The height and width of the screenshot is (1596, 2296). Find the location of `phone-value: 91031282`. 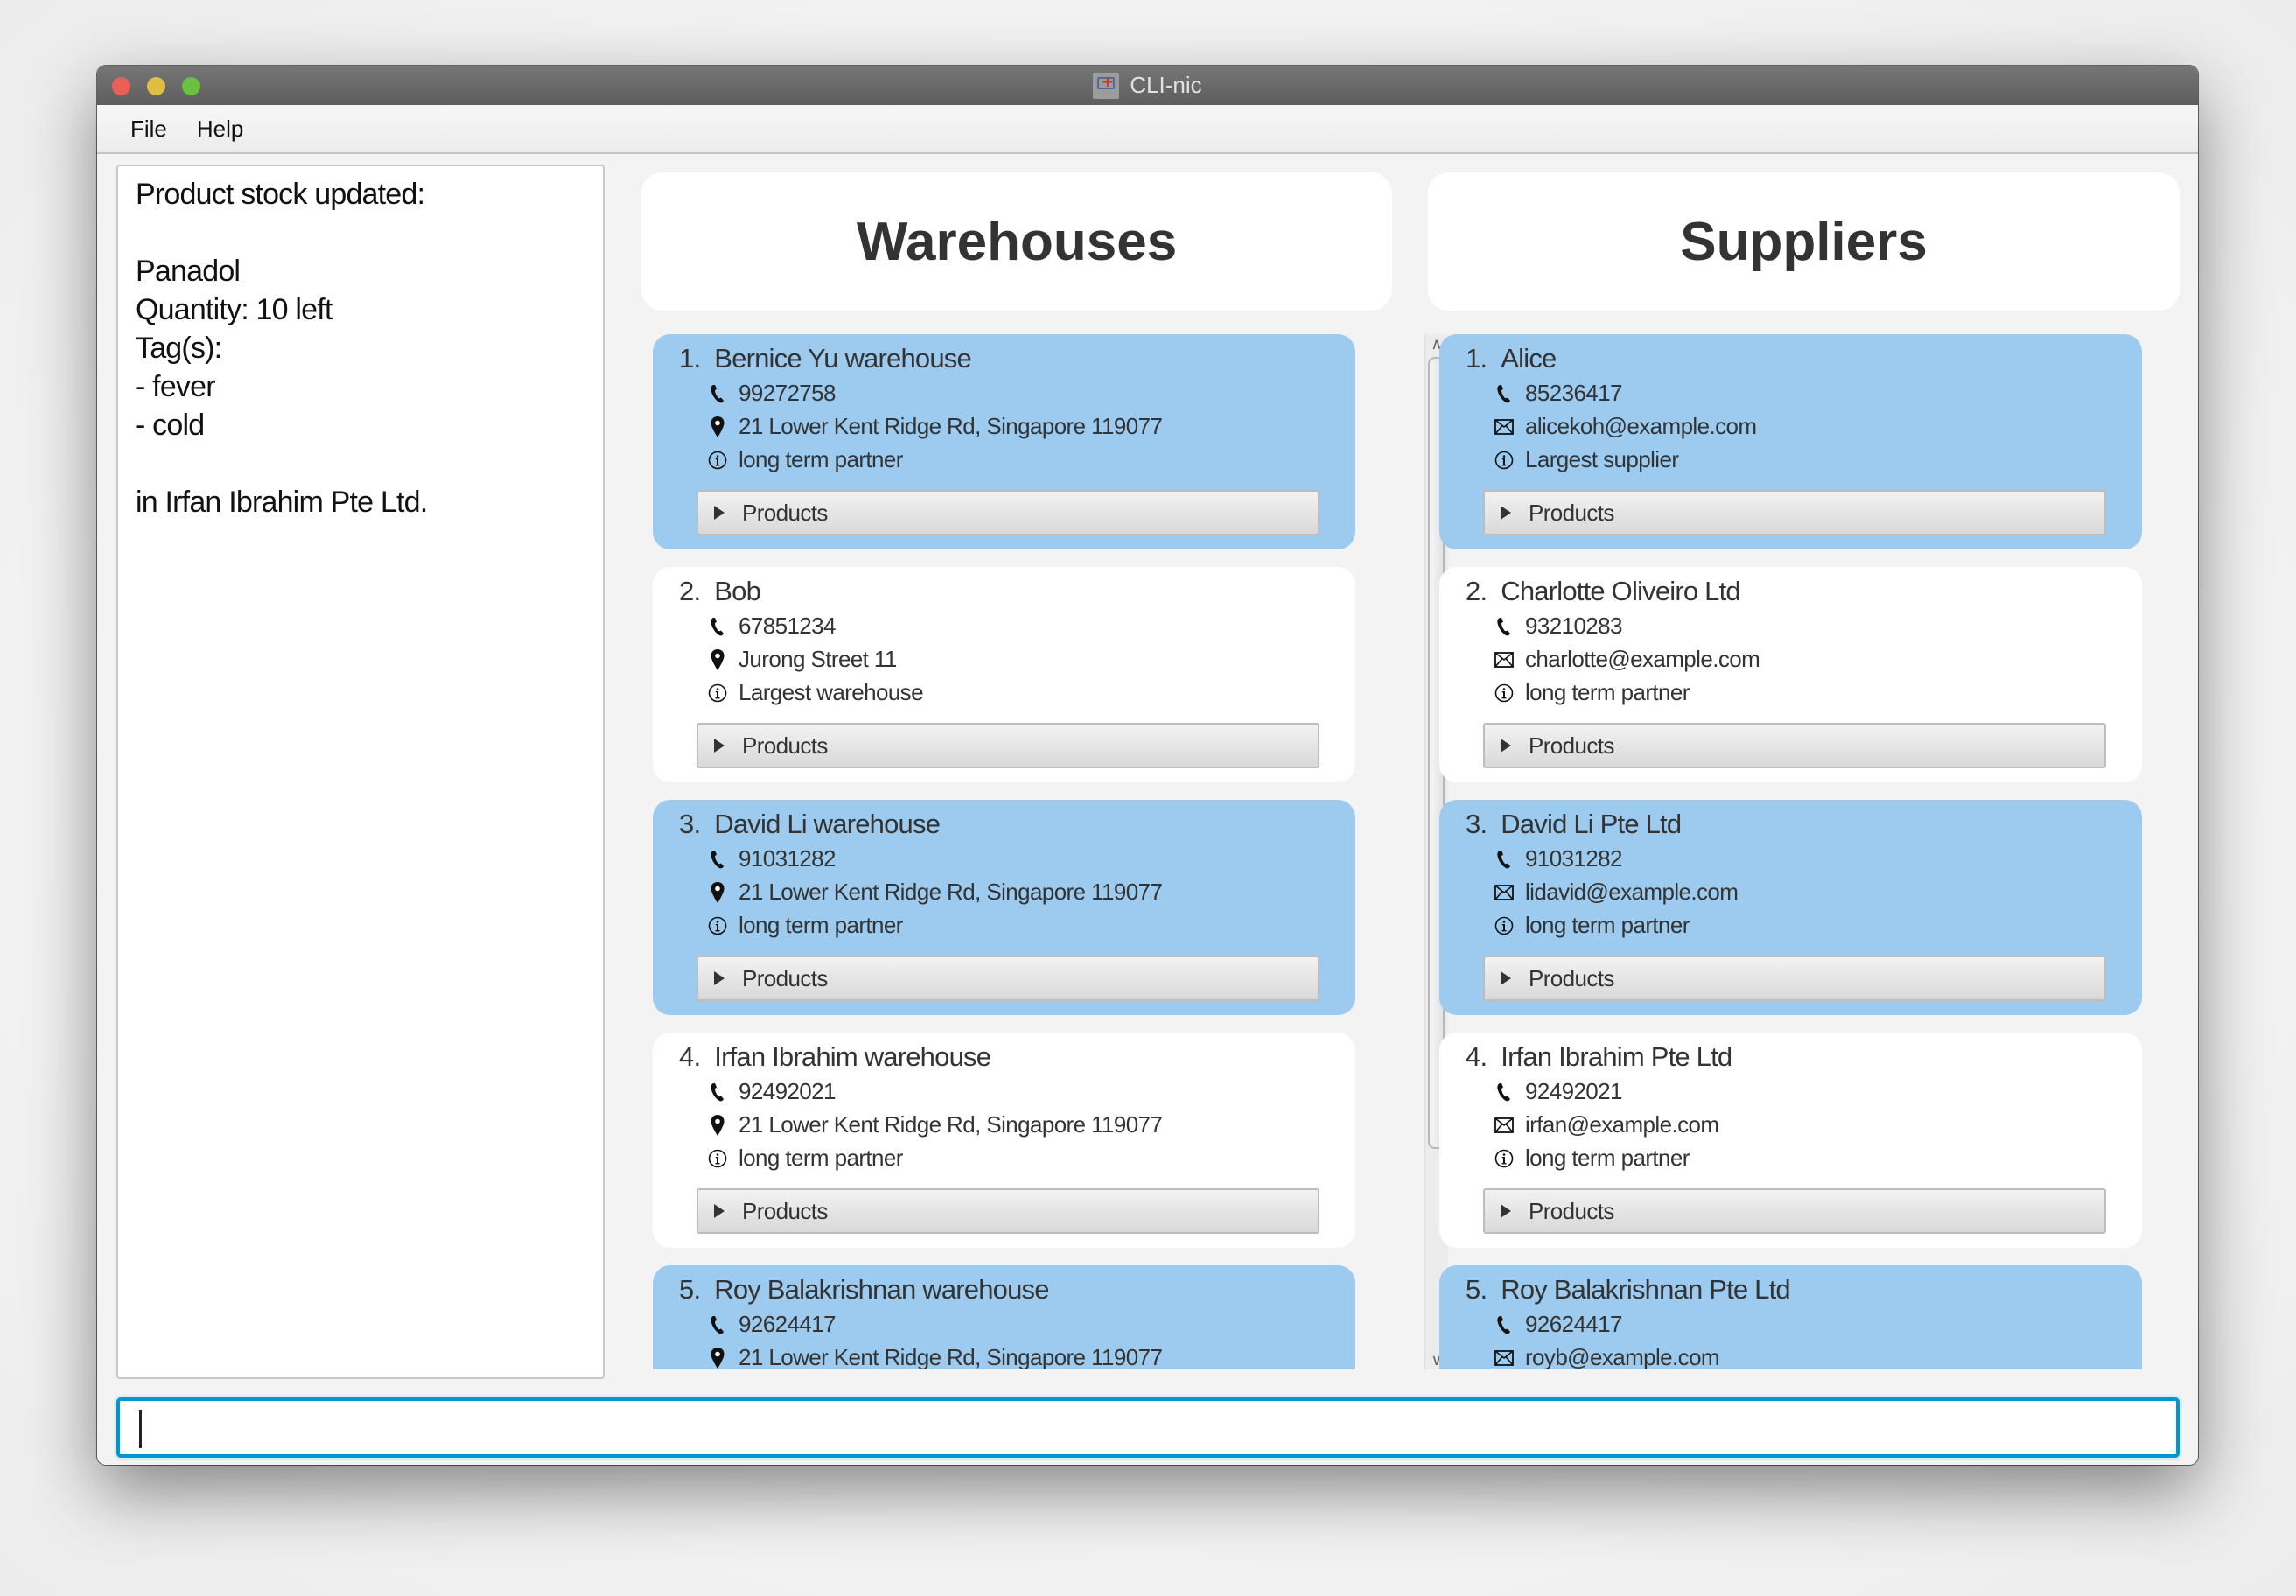

phone-value: 91031282 is located at coordinates (787, 858).